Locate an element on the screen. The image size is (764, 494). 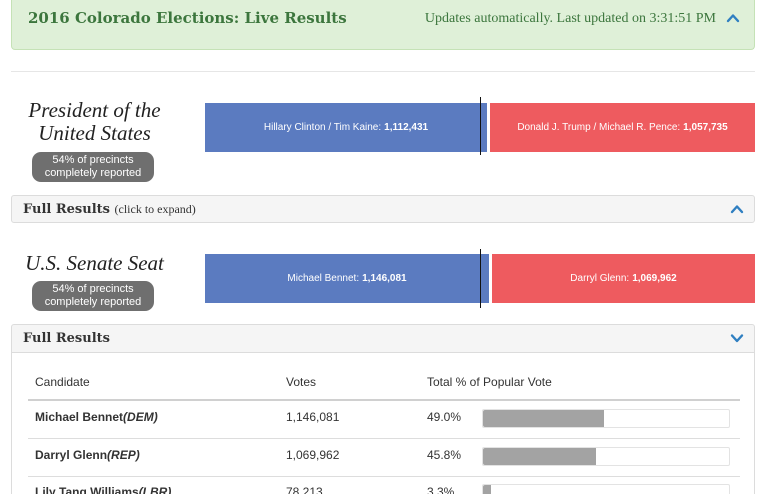
chevron-down-icon is located at coordinates (737, 338).